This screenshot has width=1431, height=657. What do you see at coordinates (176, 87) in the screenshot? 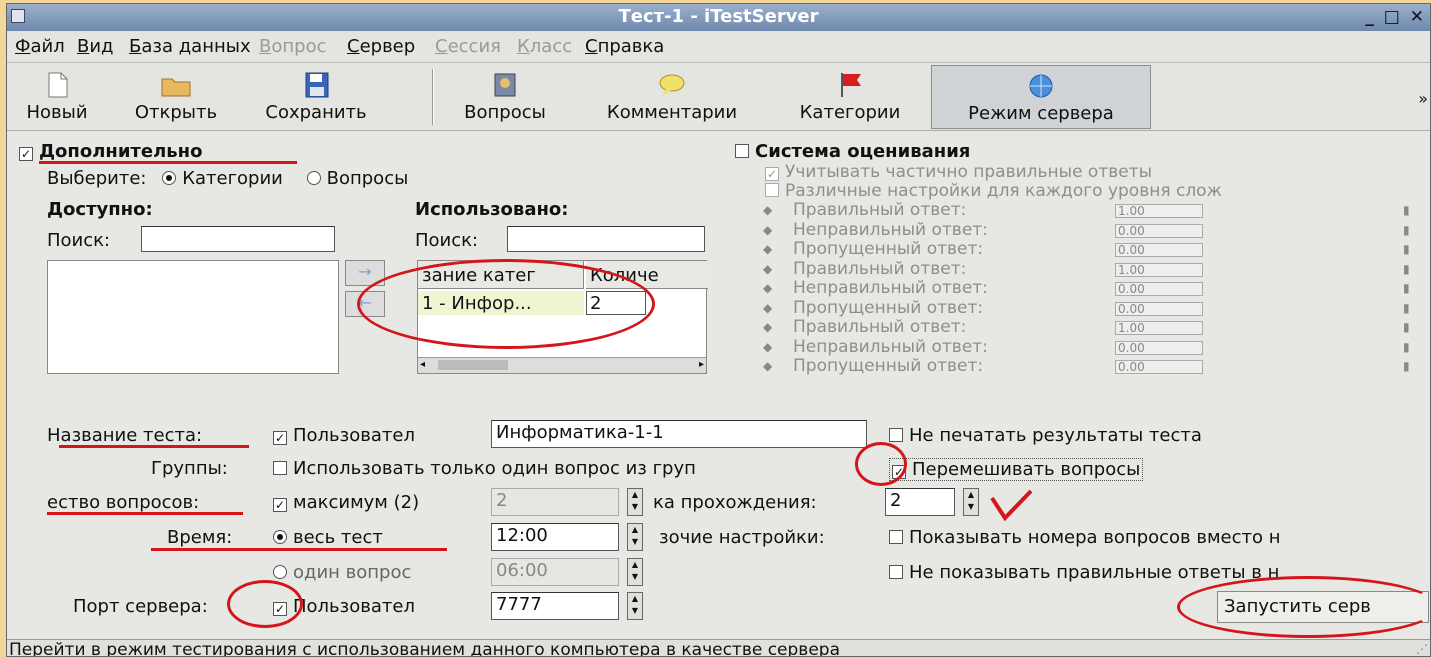
I see `folder-icon` at bounding box center [176, 87].